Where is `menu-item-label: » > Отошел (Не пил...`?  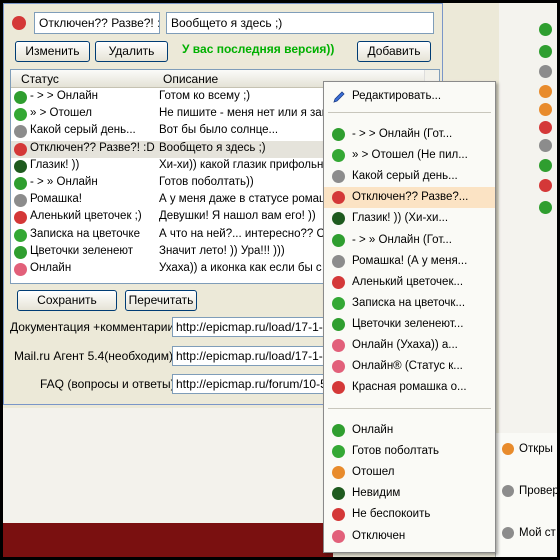
menu-item-label: » > Отошел (Не пил... is located at coordinates (410, 155).